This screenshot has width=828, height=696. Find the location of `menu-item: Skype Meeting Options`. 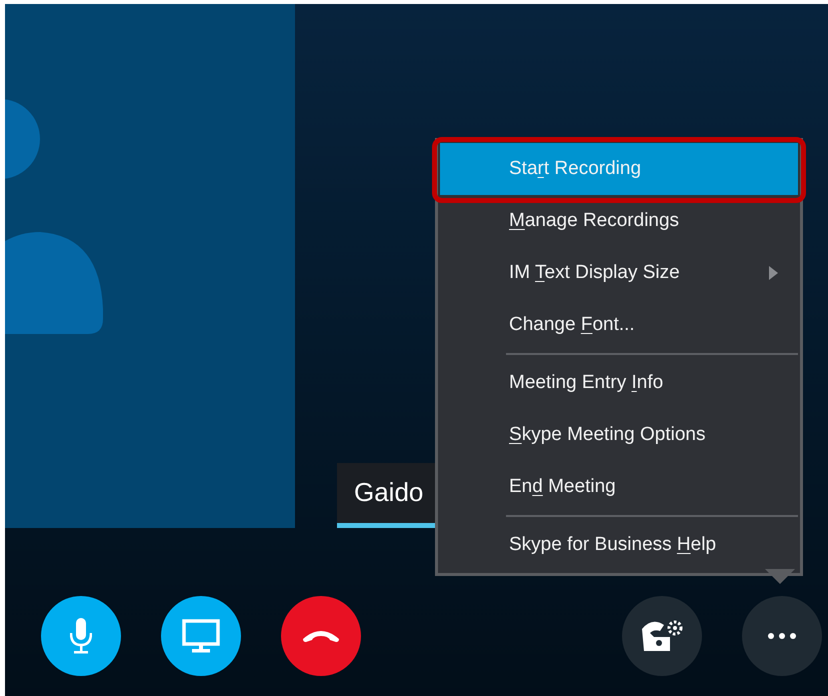

menu-item: Skype Meeting Options is located at coordinates (619, 435).